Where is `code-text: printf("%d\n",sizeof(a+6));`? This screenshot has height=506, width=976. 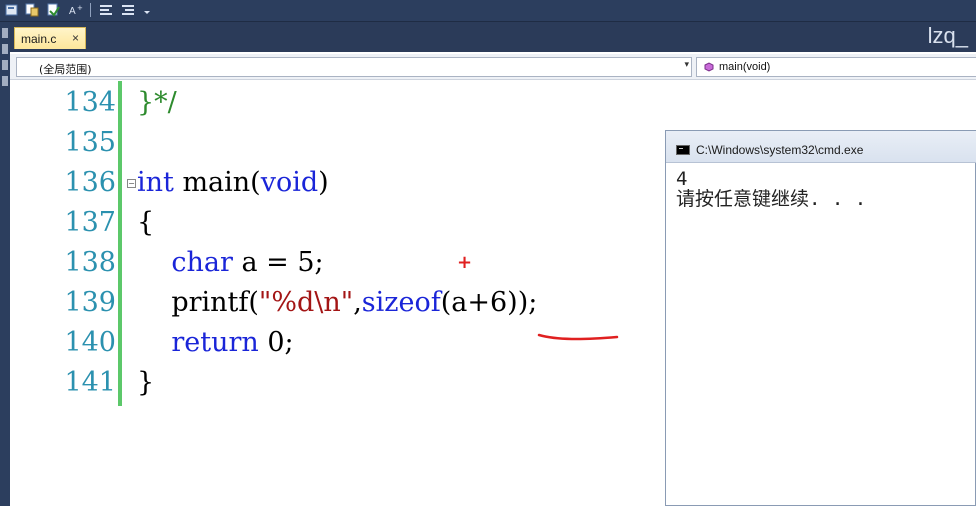
code-text: printf("%d\n",sizeof(a+6)); is located at coordinates (337, 302).